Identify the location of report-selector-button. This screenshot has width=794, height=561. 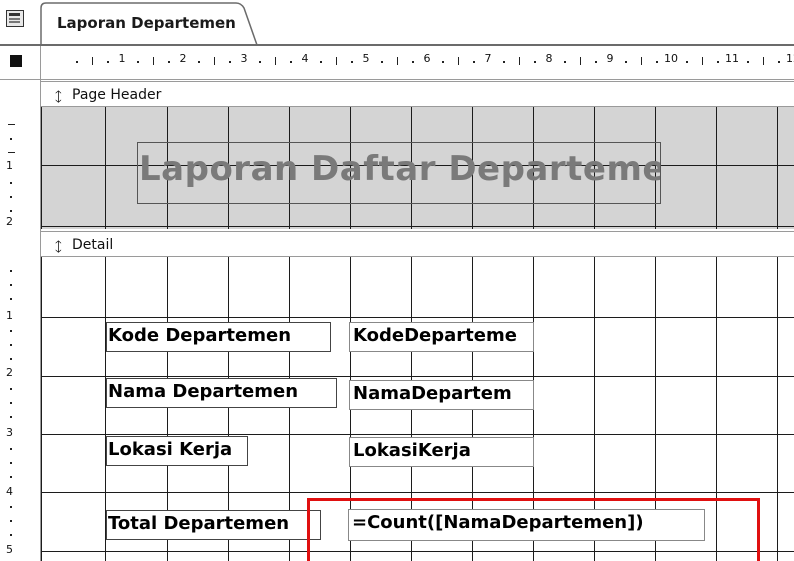
(16, 61).